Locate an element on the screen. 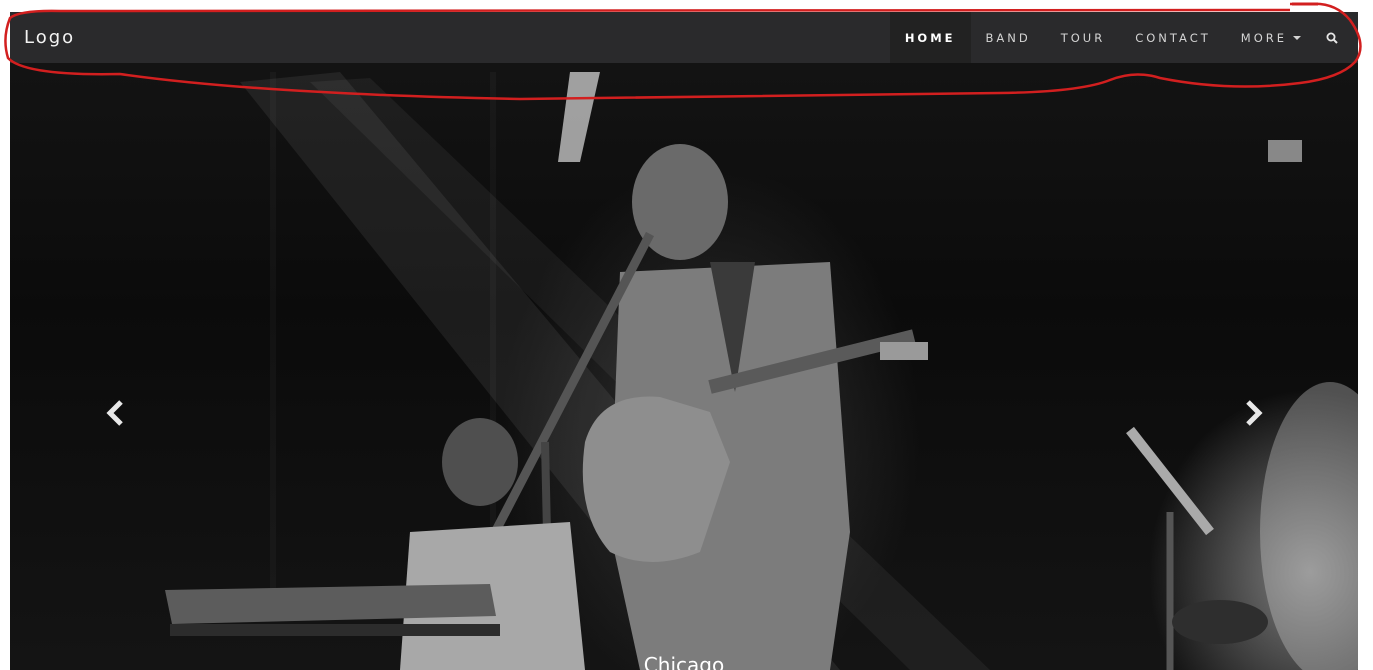 The width and height of the screenshot is (1373, 670). carousel-next-button is located at coordinates (1254, 413).